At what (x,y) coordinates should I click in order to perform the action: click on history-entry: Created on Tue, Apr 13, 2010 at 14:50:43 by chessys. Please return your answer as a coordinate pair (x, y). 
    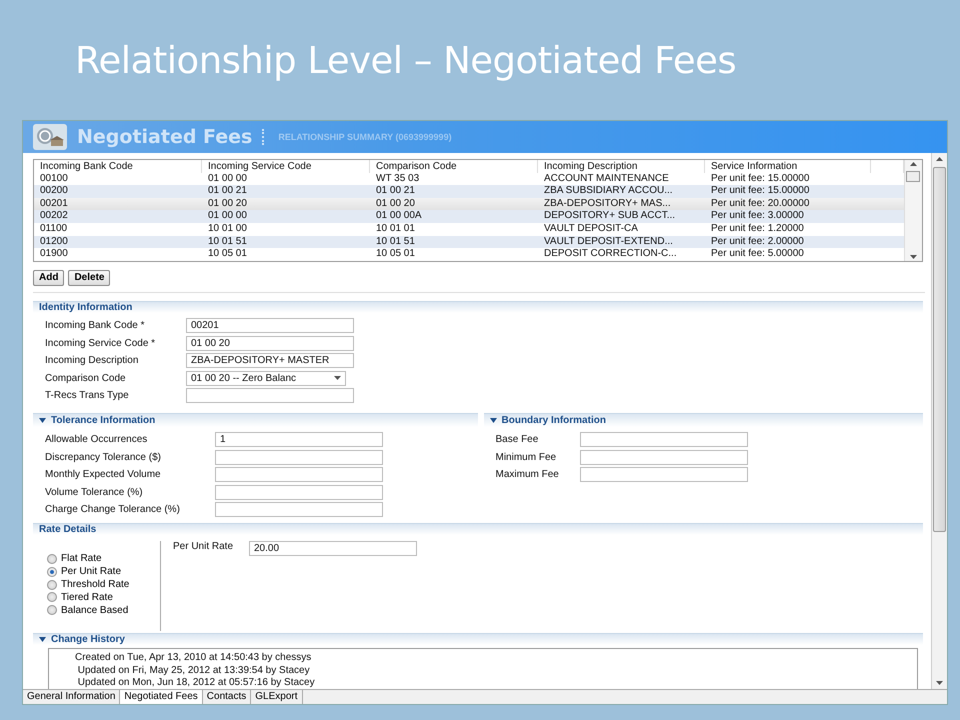
    Looking at the image, I should click on (193, 658).